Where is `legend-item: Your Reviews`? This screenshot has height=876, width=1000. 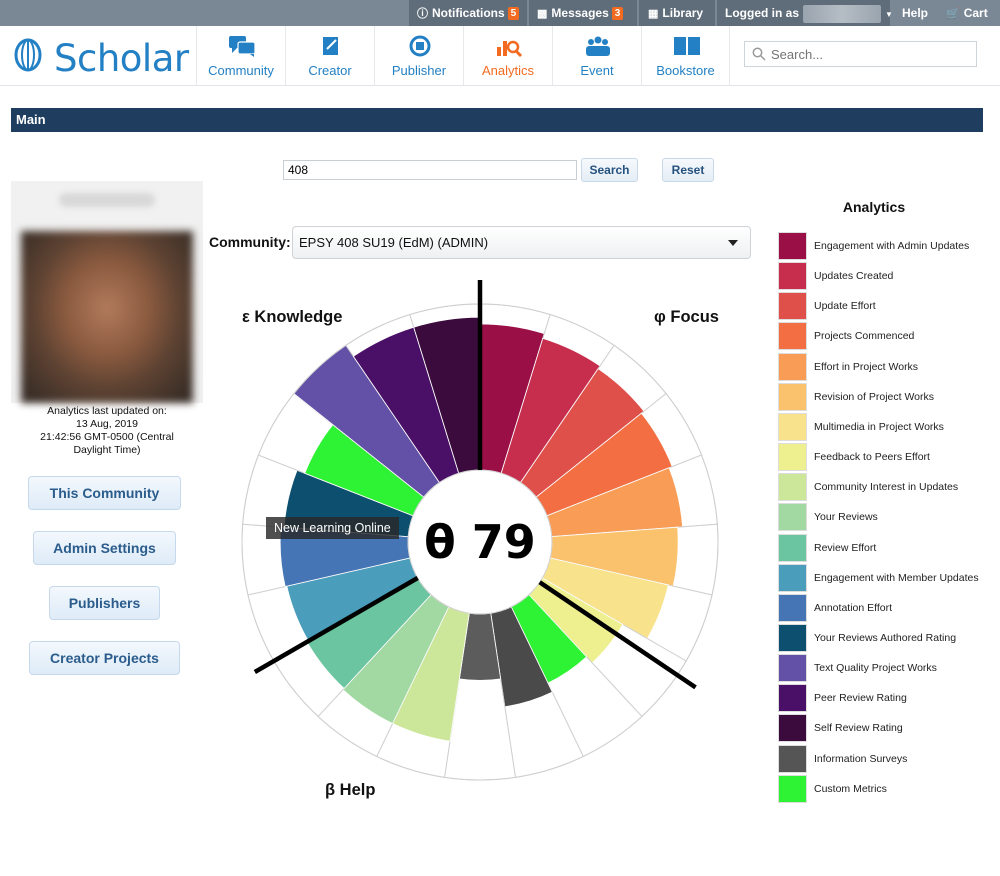
legend-item: Your Reviews is located at coordinates (885, 517).